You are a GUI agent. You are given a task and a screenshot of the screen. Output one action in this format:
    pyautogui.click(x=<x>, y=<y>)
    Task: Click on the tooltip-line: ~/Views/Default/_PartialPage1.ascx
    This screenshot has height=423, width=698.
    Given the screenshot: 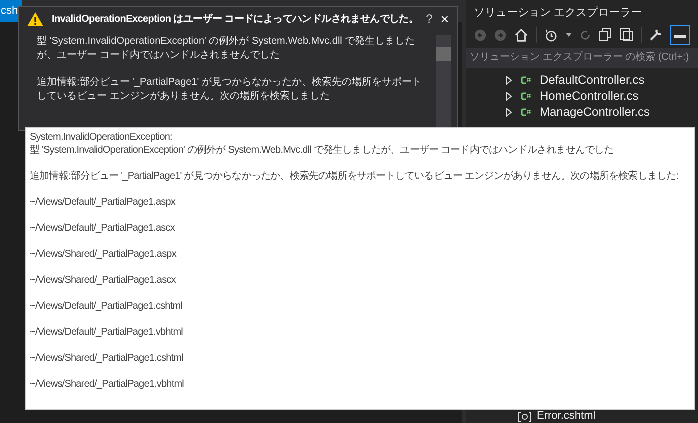 What is the action you would take?
    pyautogui.click(x=103, y=228)
    